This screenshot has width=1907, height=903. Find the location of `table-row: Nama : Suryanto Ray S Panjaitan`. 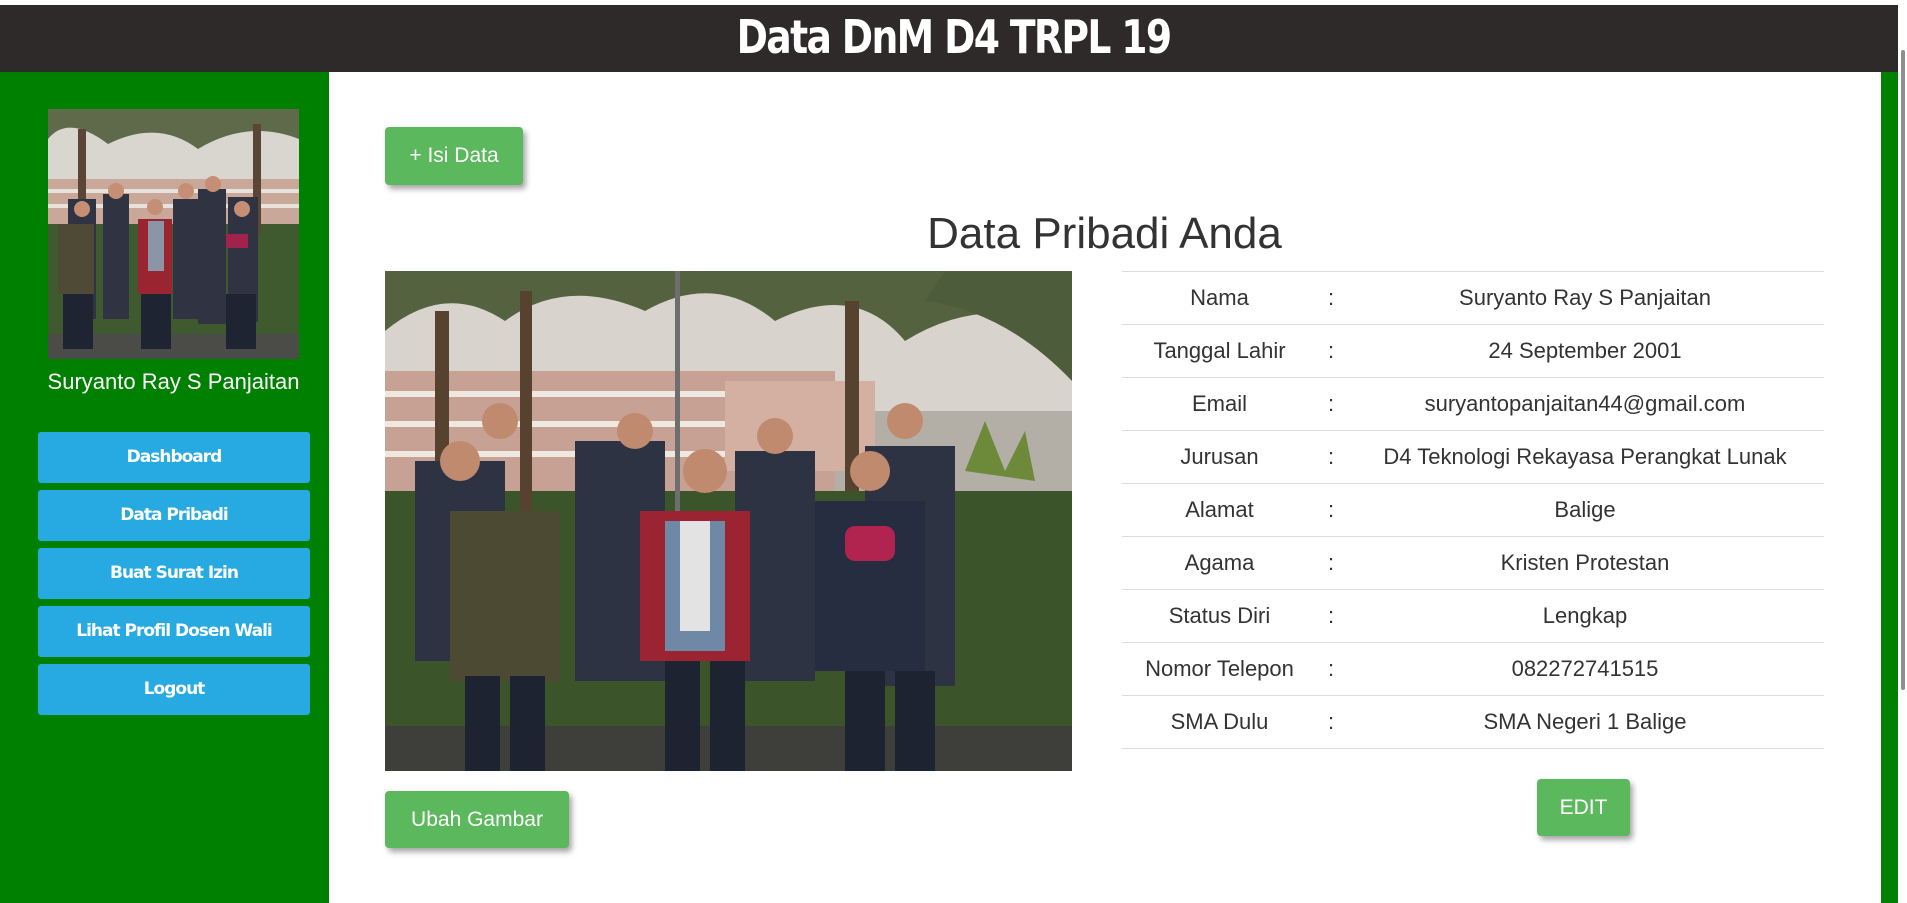

table-row: Nama : Suryanto Ray S Panjaitan is located at coordinates (1473, 298).